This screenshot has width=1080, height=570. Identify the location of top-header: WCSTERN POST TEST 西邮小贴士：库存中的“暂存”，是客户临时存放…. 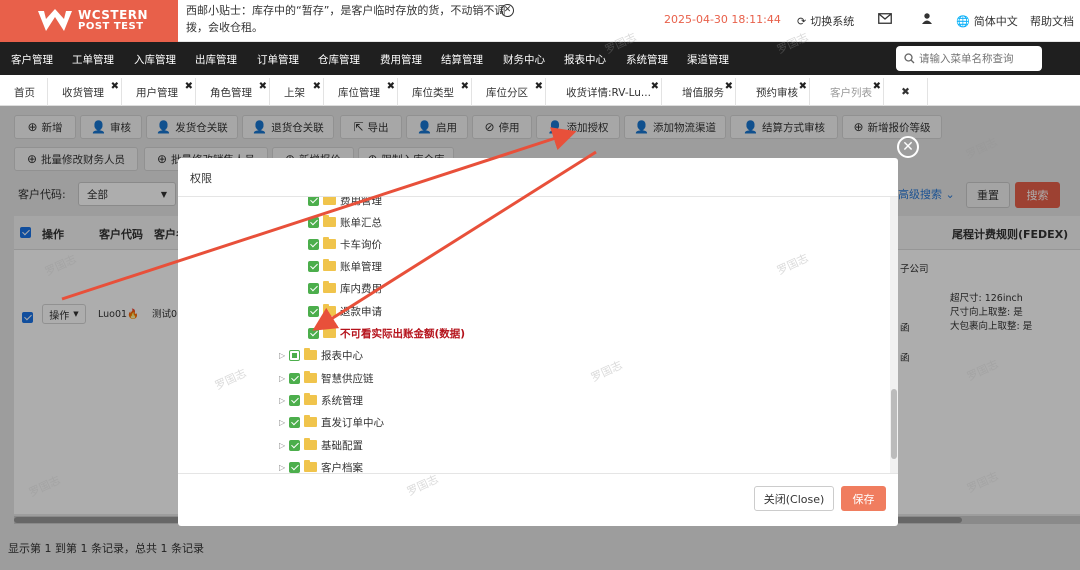
(540, 21).